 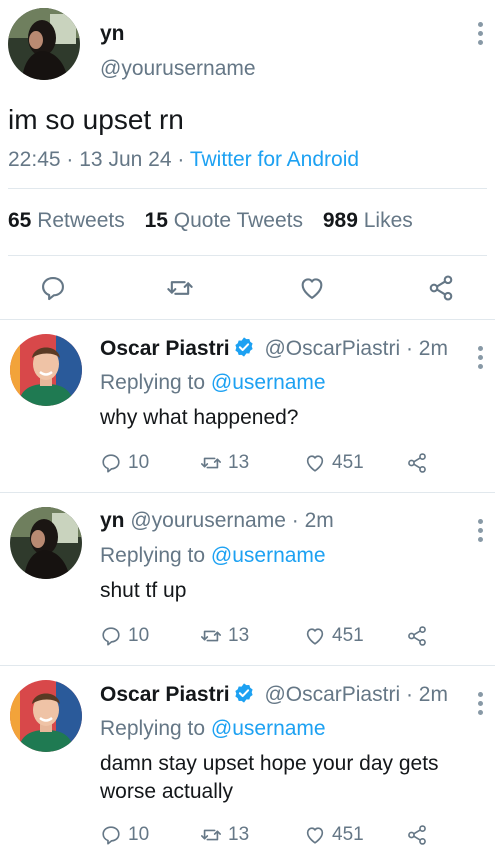 I want to click on tweet-date: 13 Jun 24, so click(x=125, y=159).